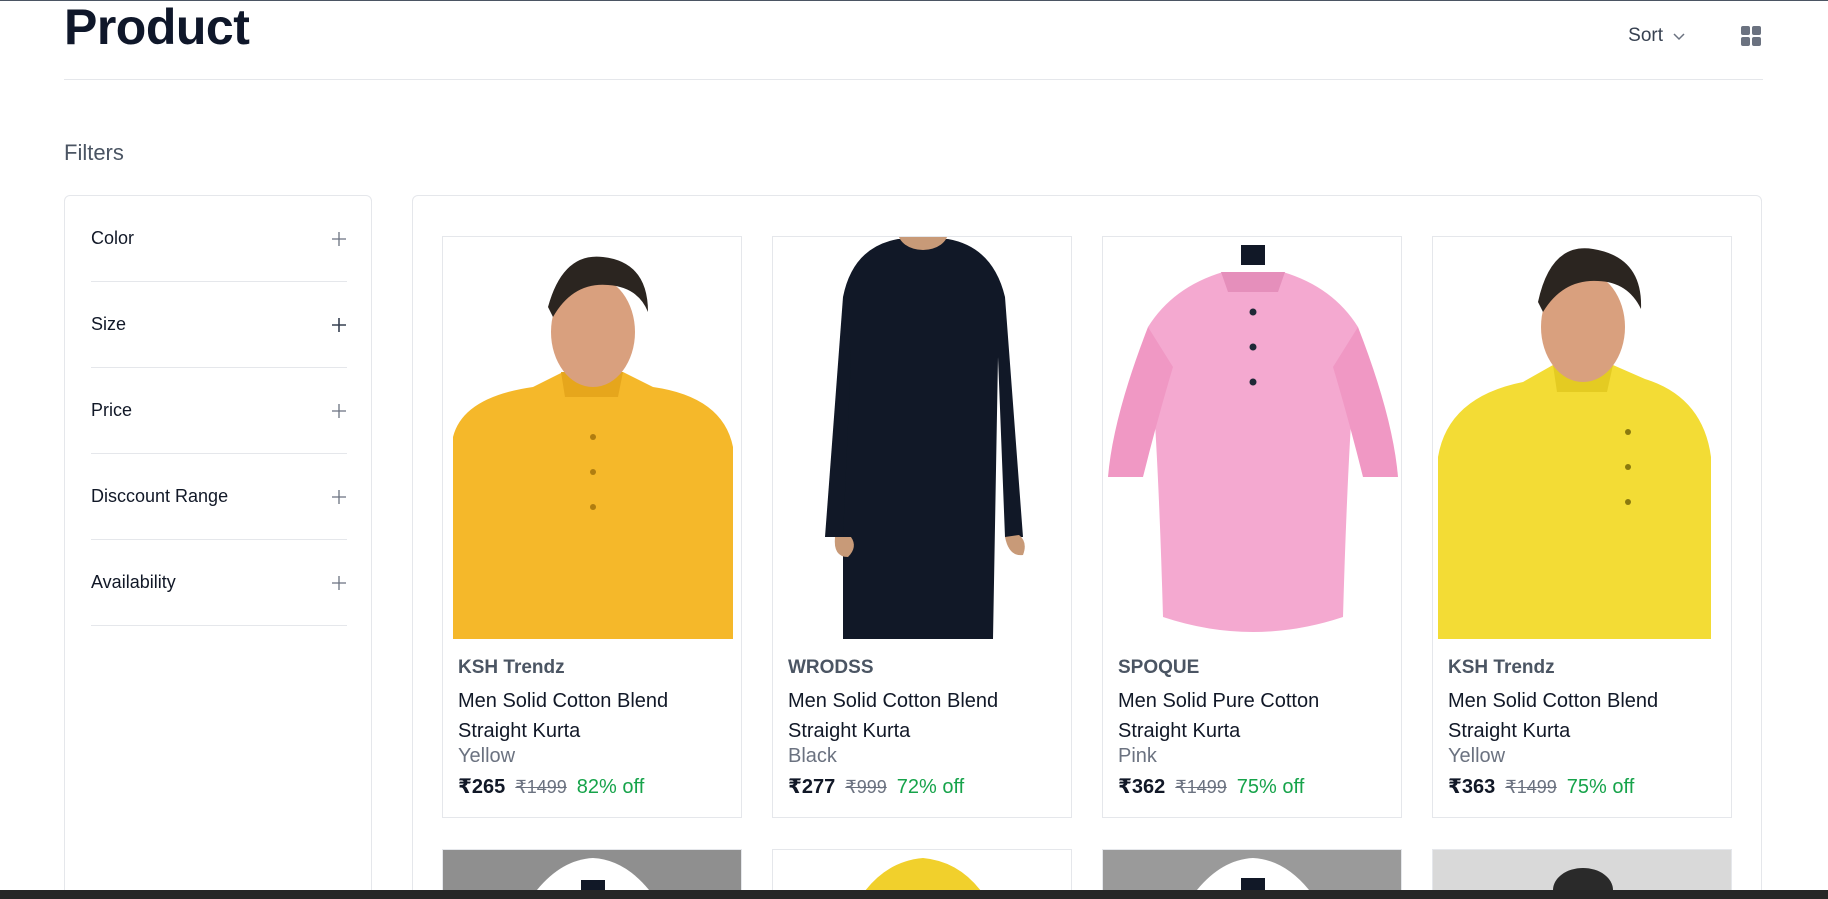 Image resolution: width=1828 pixels, height=899 pixels. I want to click on product-name: Men Solid Pure Cotton Straight Kurta, so click(1219, 716).